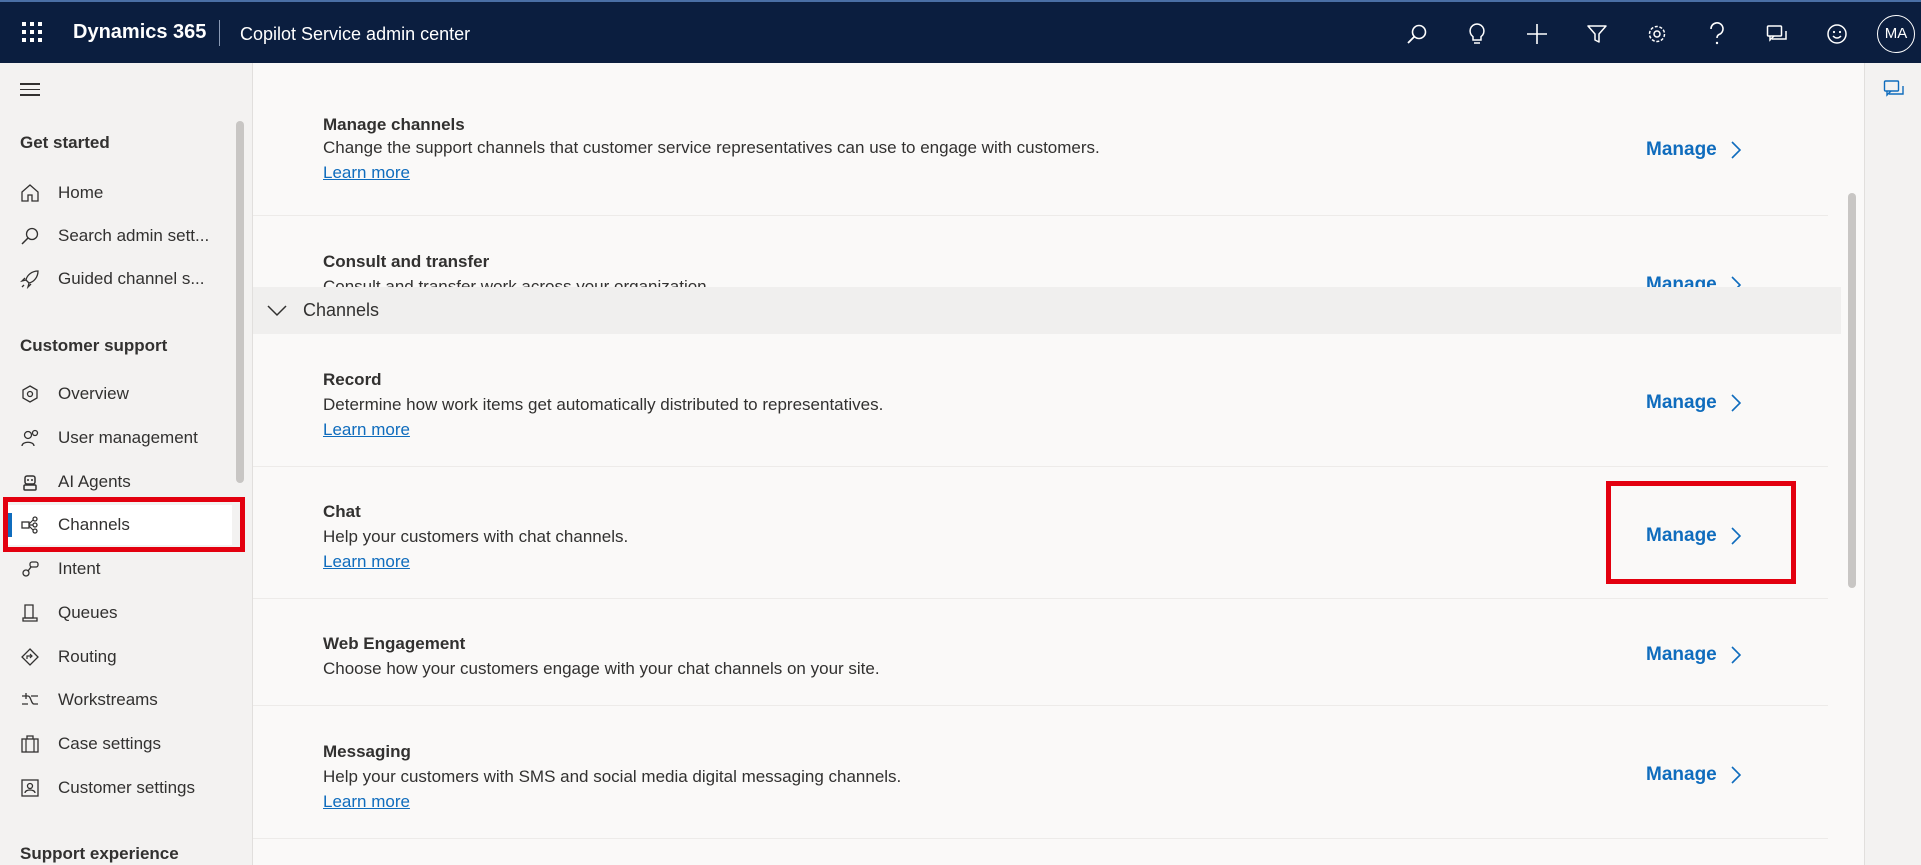  What do you see at coordinates (30, 613) in the screenshot?
I see `queues-icon` at bounding box center [30, 613].